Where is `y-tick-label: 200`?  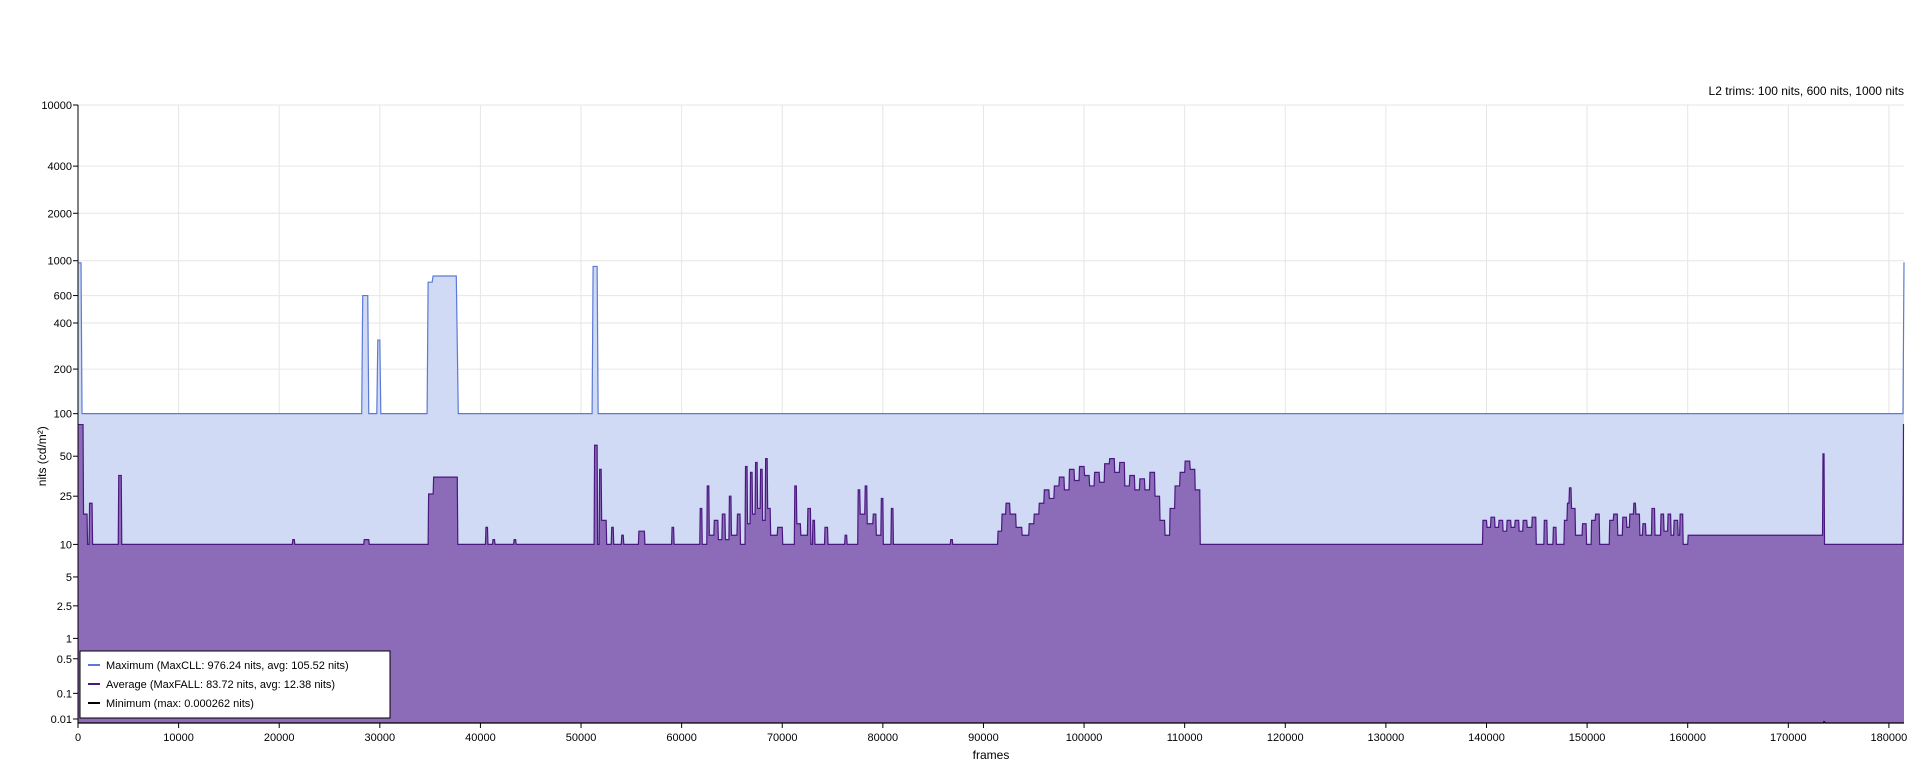 y-tick-label: 200 is located at coordinates (63, 370).